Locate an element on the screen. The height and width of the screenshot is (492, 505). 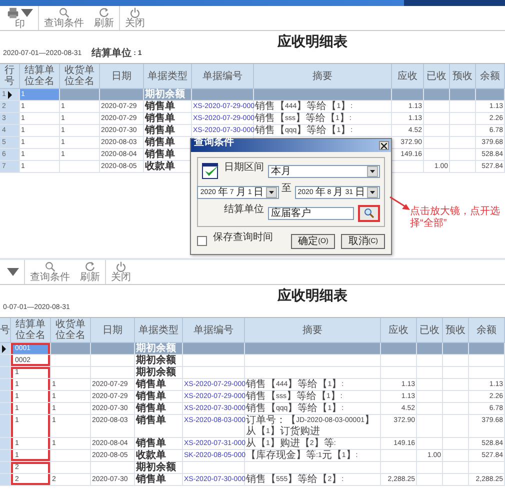
print-button: 印 is located at coordinates (20, 18).